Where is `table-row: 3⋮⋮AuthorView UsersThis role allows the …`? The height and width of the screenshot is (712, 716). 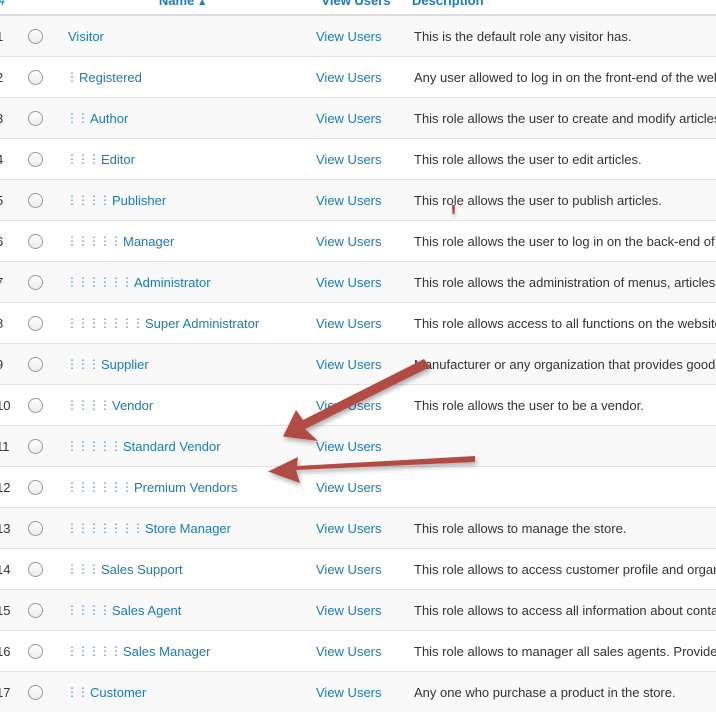 table-row: 3⋮⋮AuthorView UsersThis role allows the … is located at coordinates (358, 118).